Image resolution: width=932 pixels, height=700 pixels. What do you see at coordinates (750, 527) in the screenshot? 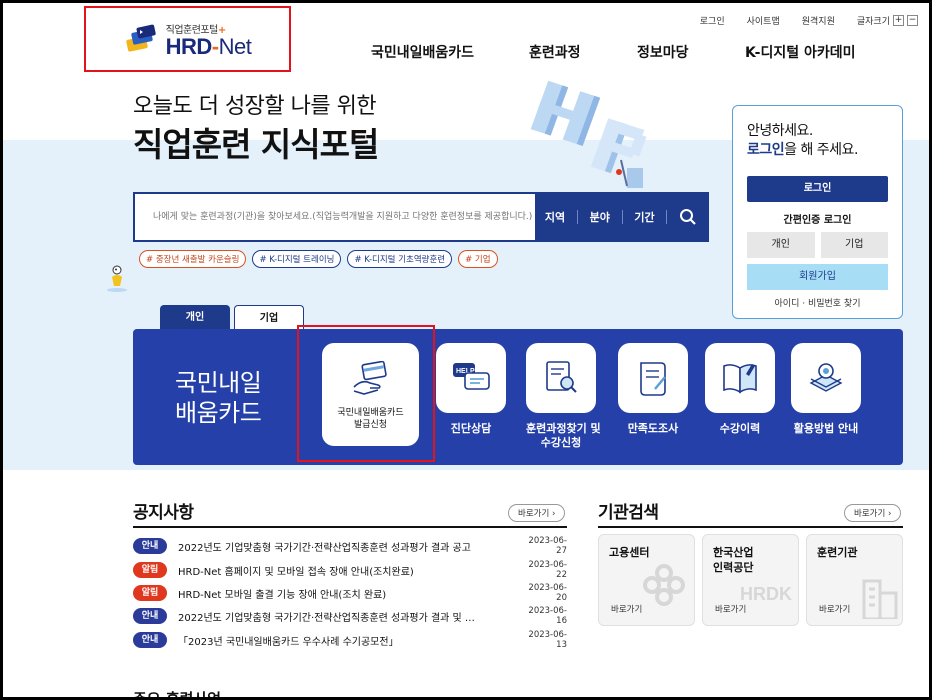
I see `institution-divider` at bounding box center [750, 527].